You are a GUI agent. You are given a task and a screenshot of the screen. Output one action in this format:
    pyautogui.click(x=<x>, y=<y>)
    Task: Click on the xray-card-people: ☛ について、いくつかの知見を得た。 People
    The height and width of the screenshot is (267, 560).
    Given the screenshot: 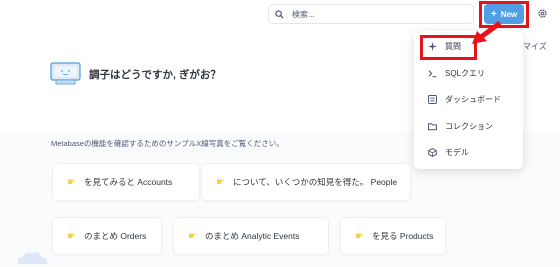 What is the action you would take?
    pyautogui.click(x=306, y=182)
    